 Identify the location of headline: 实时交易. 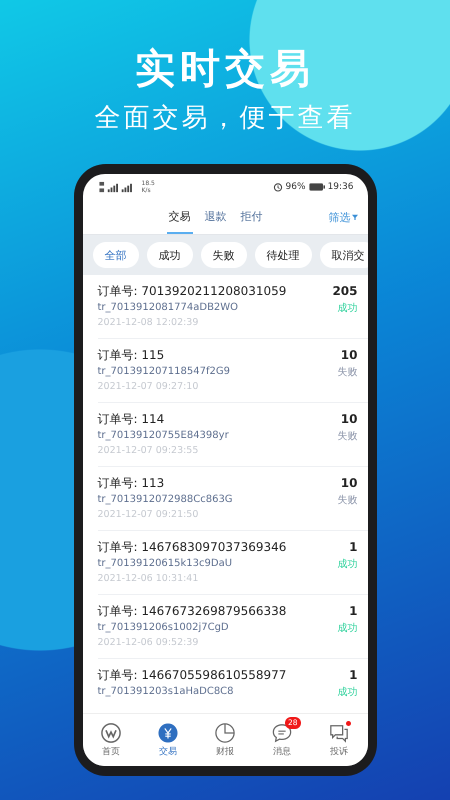
(225, 69).